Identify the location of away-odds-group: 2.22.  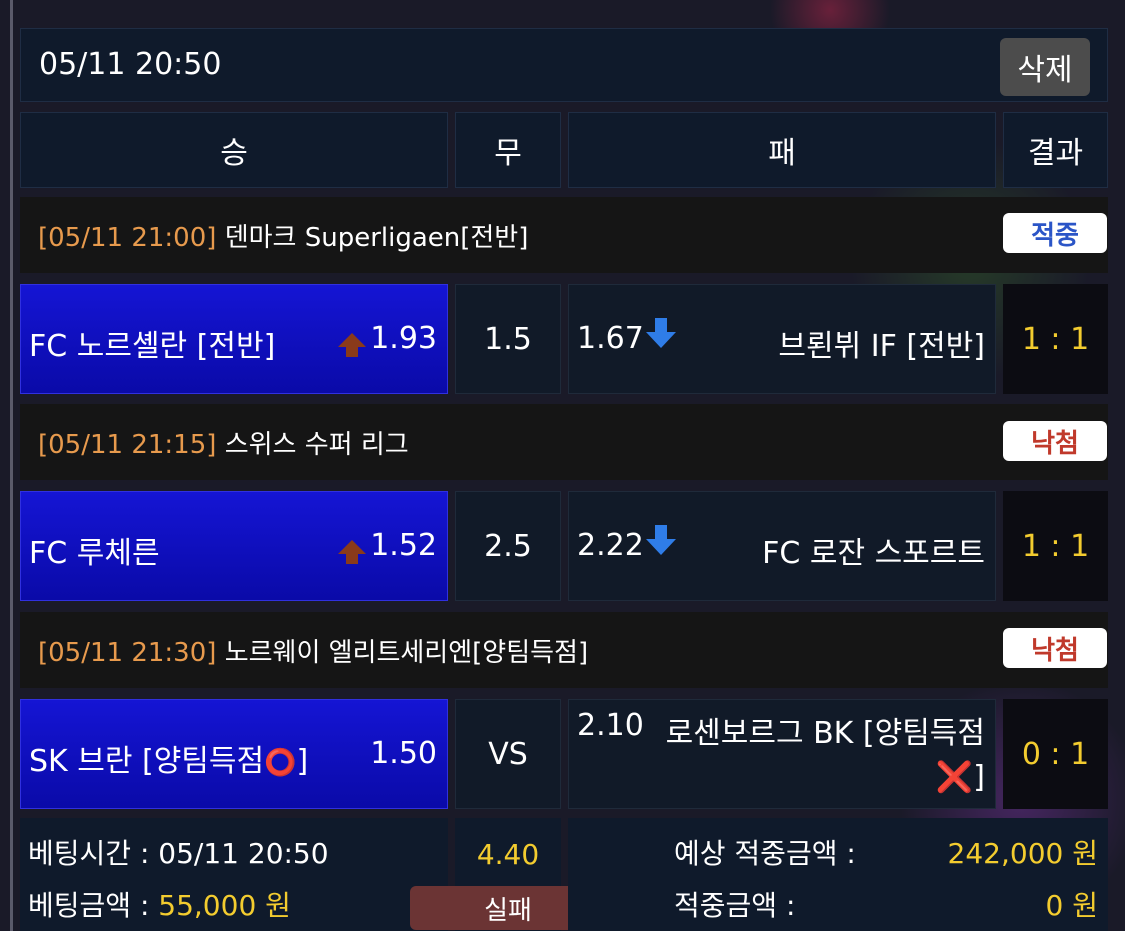
(626, 543).